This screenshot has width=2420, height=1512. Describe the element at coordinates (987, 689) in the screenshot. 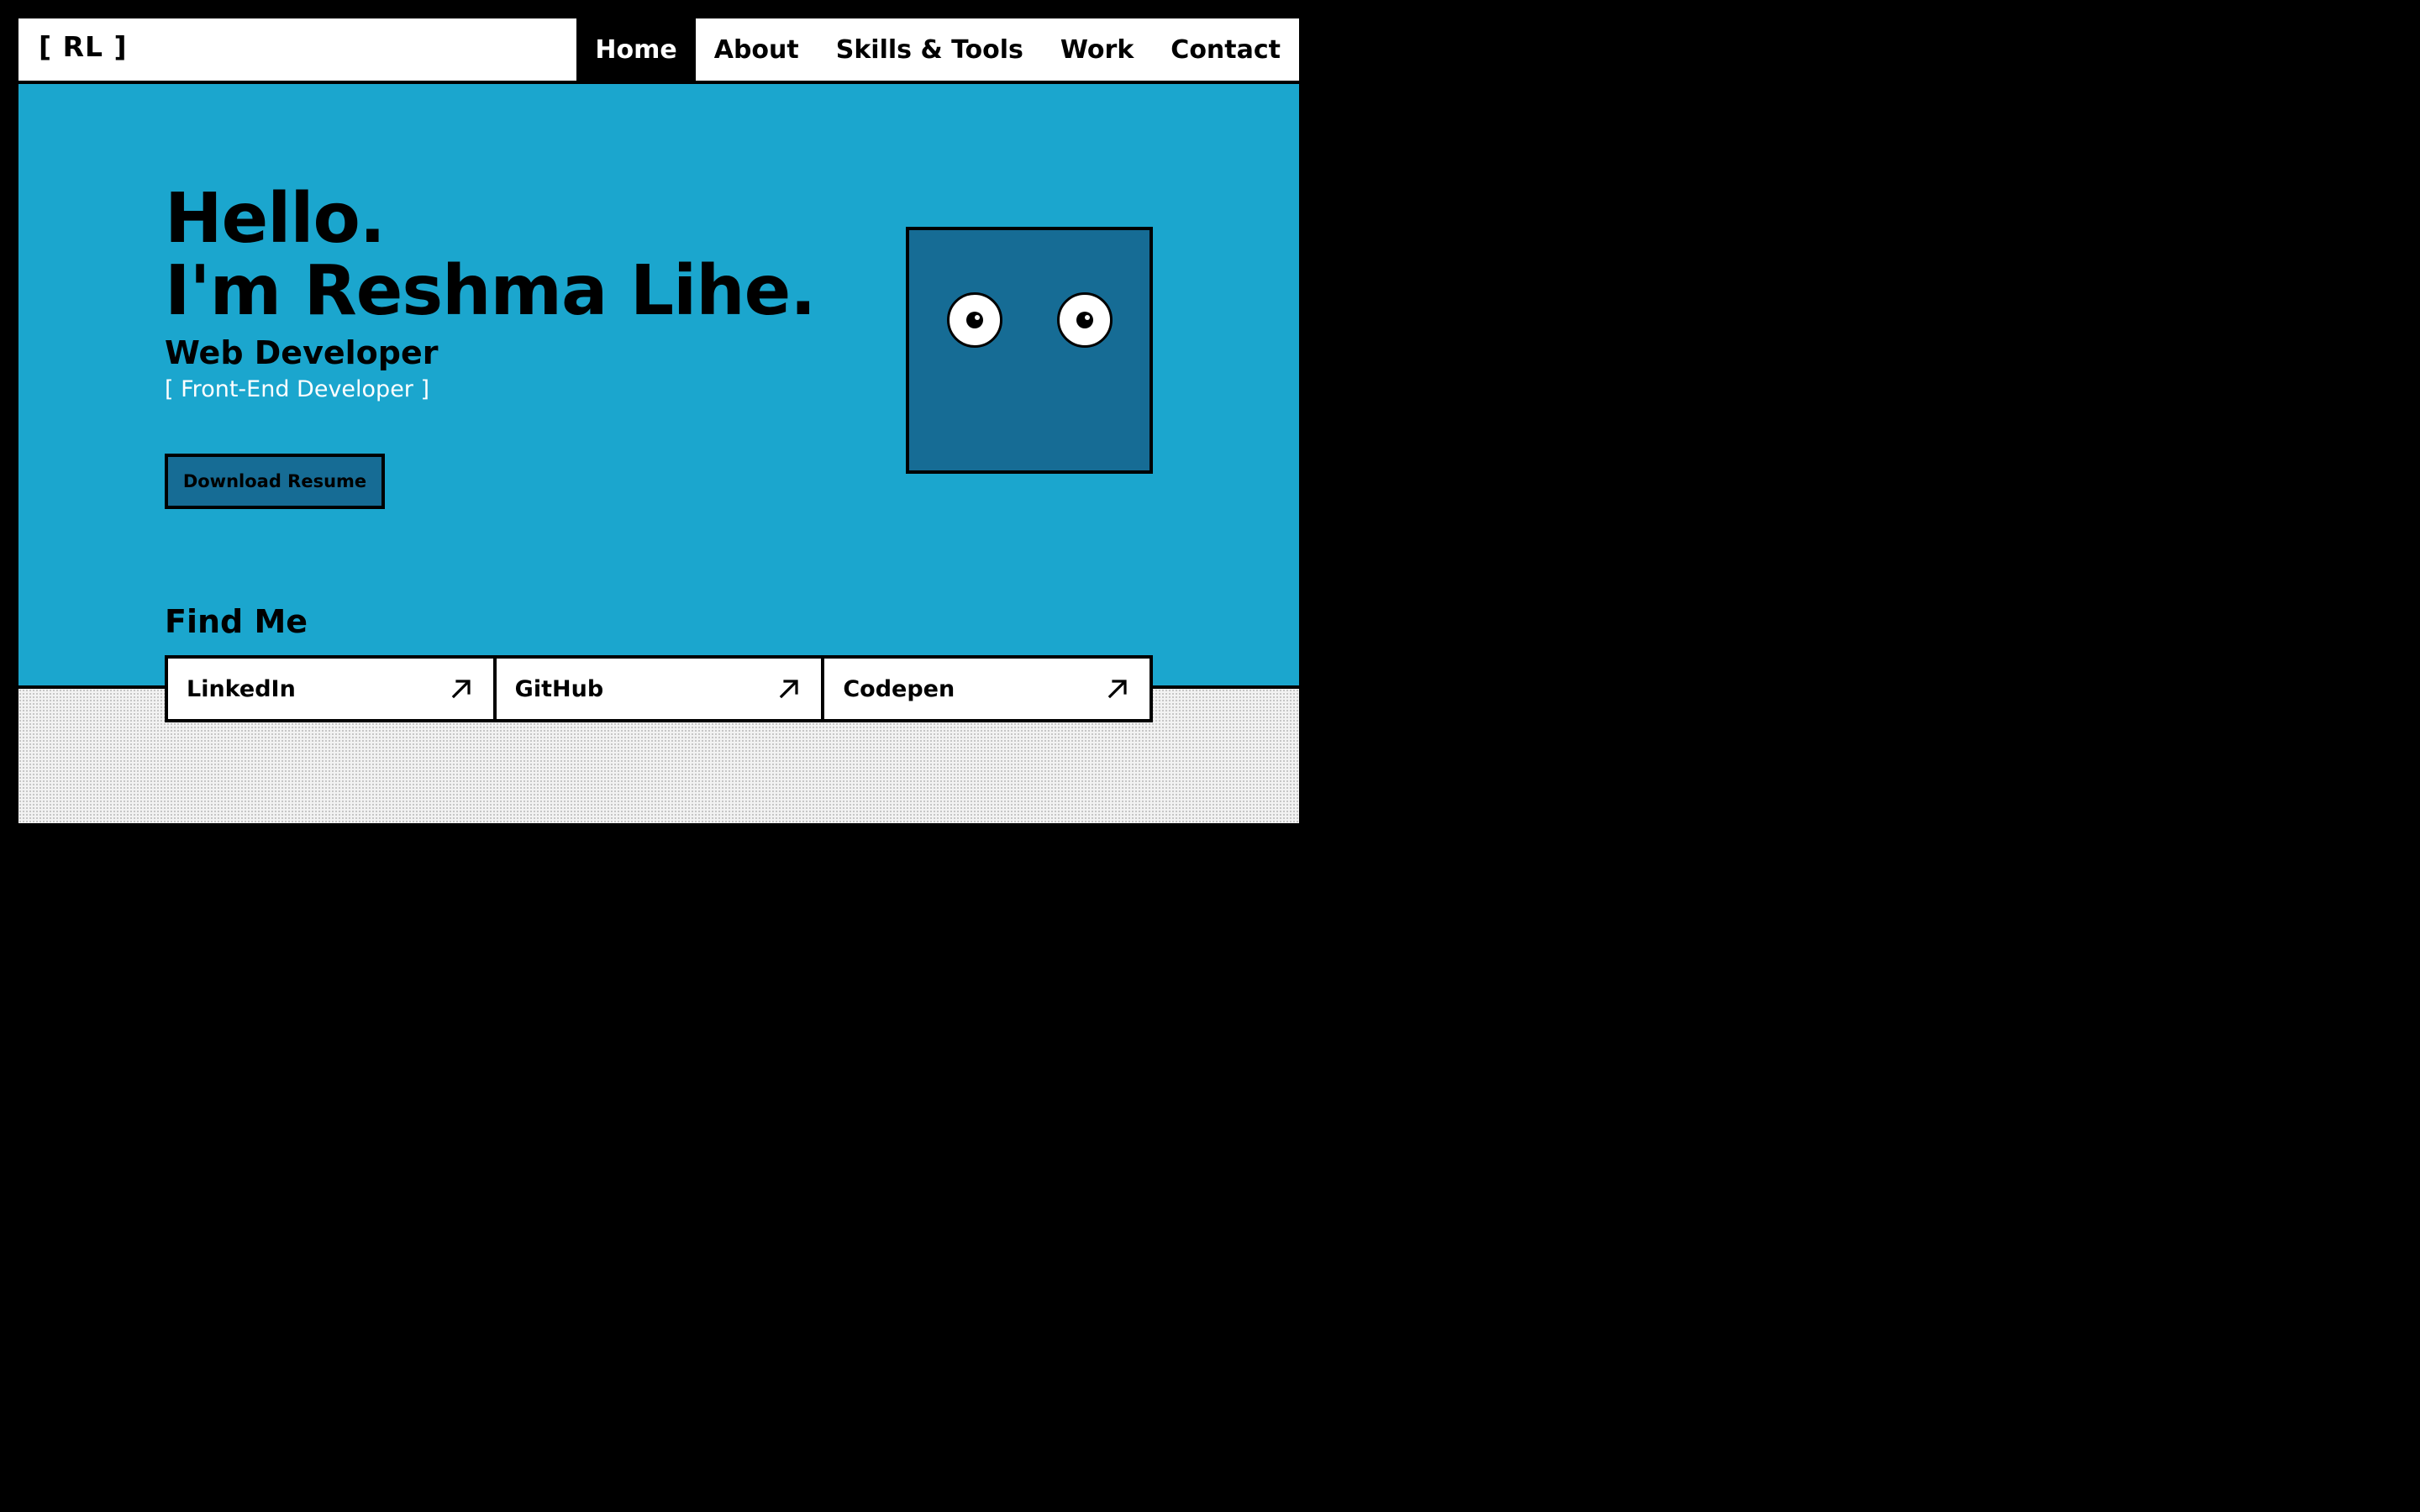

I see `codepen-link: Codepen` at that location.